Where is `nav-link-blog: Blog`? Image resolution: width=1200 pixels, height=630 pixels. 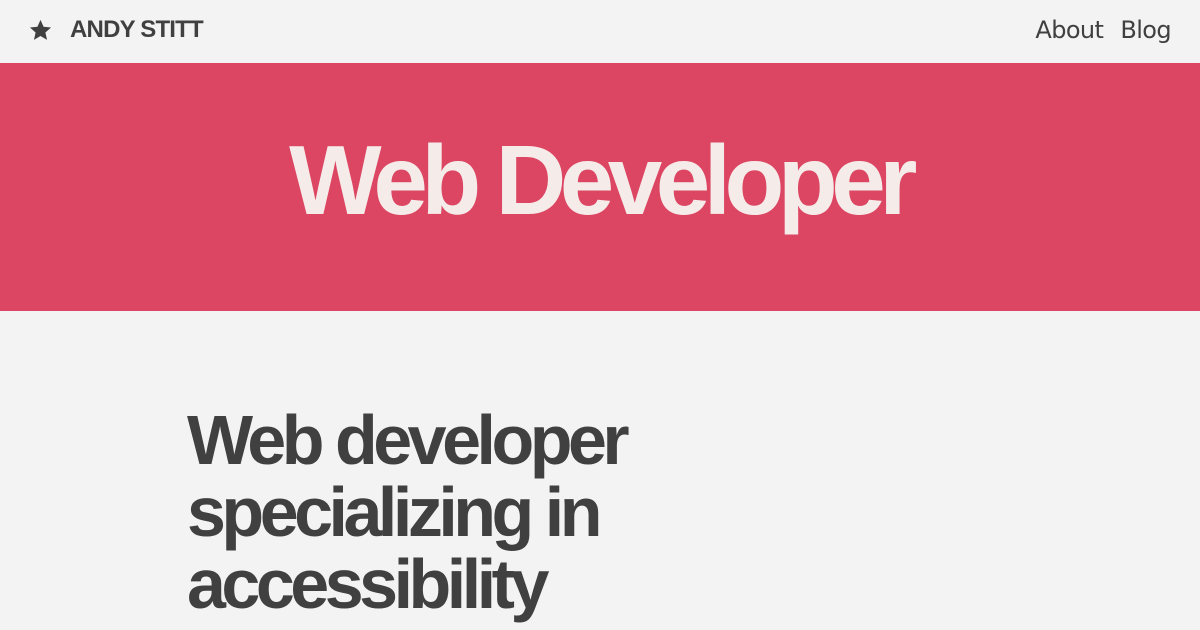 nav-link-blog: Blog is located at coordinates (1145, 30).